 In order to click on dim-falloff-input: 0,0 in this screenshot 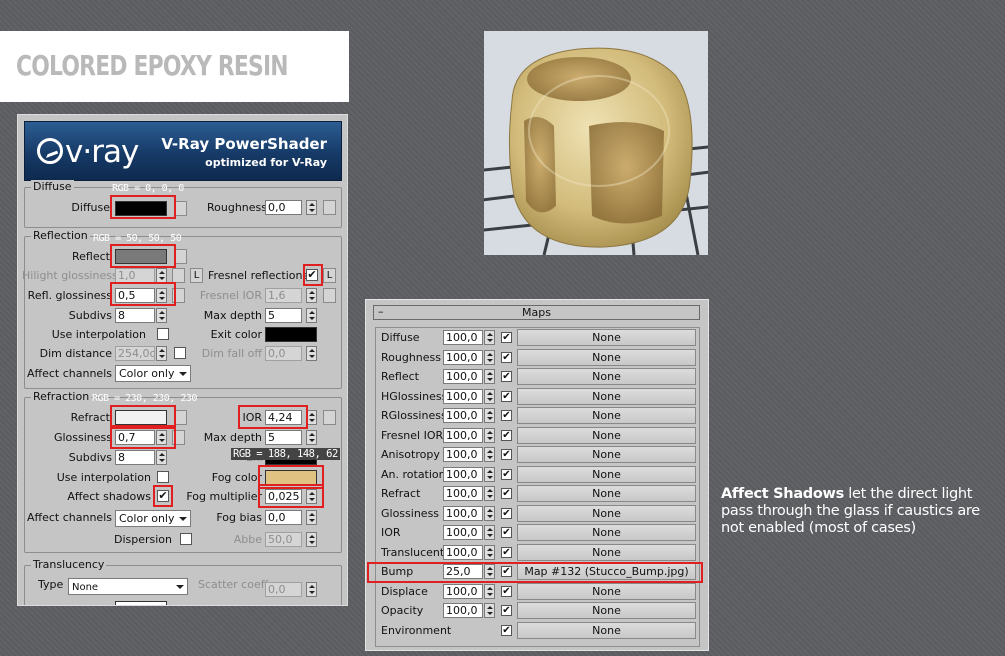, I will do `click(283, 353)`.